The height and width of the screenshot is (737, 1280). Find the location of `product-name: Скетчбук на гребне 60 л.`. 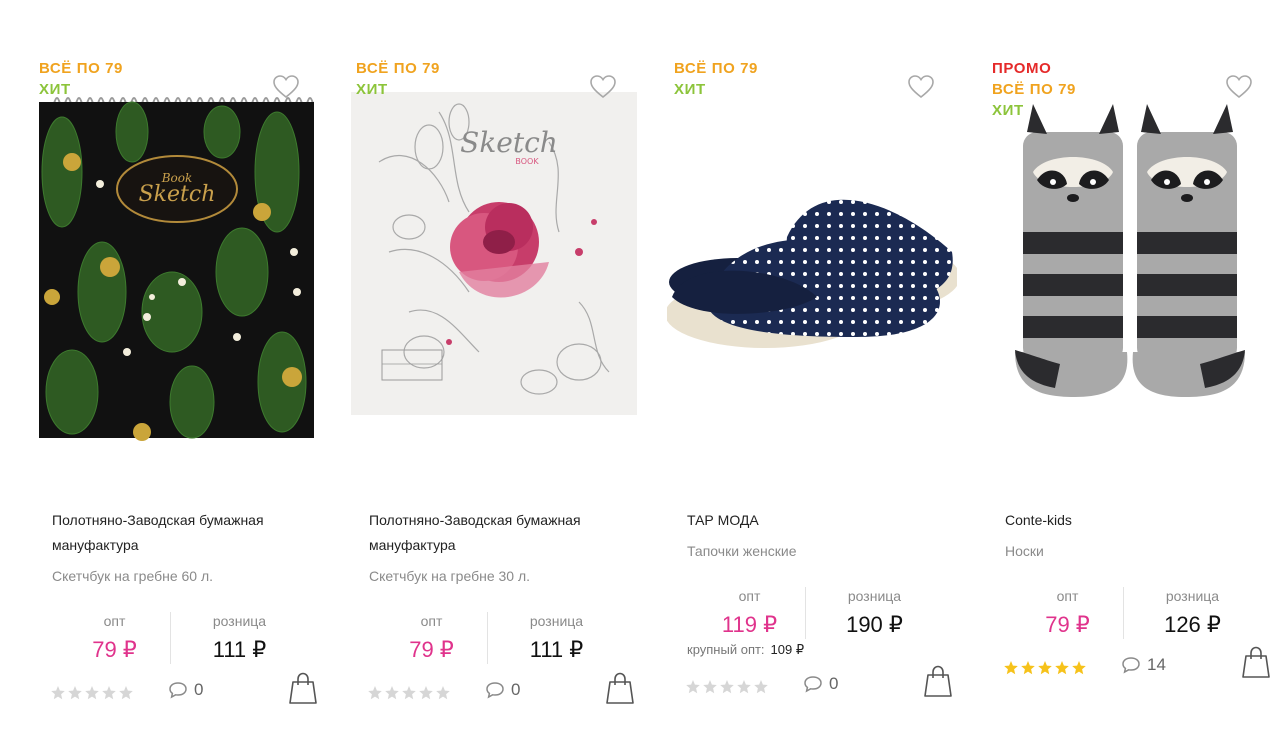

product-name: Скетчбук на гребне 60 л. is located at coordinates (177, 576).